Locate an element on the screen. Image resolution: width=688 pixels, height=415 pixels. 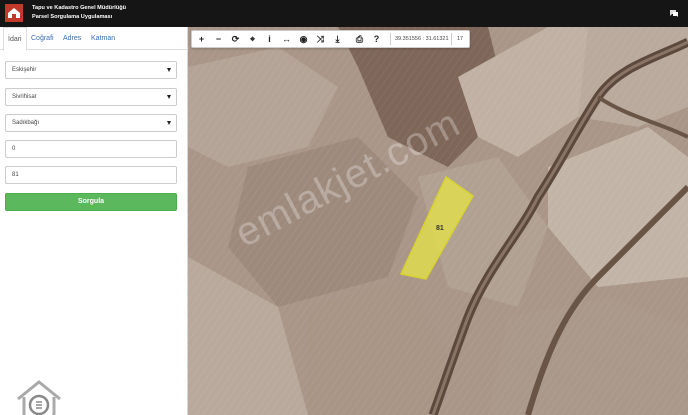
chat-icon is located at coordinates (674, 13).